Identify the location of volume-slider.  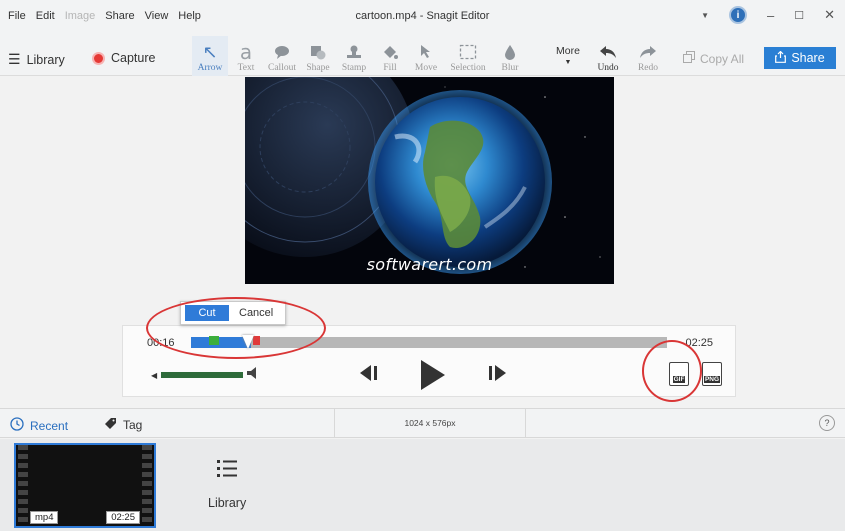
(202, 375).